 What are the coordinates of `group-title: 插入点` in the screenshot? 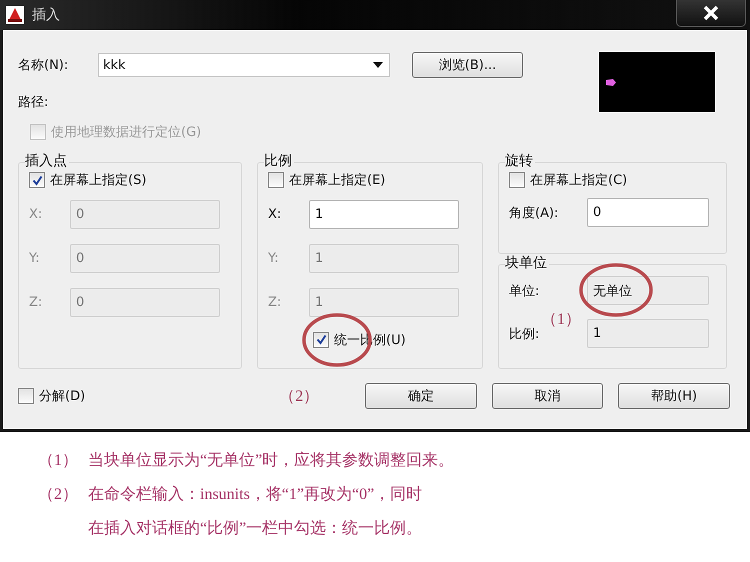 It's located at (47, 161).